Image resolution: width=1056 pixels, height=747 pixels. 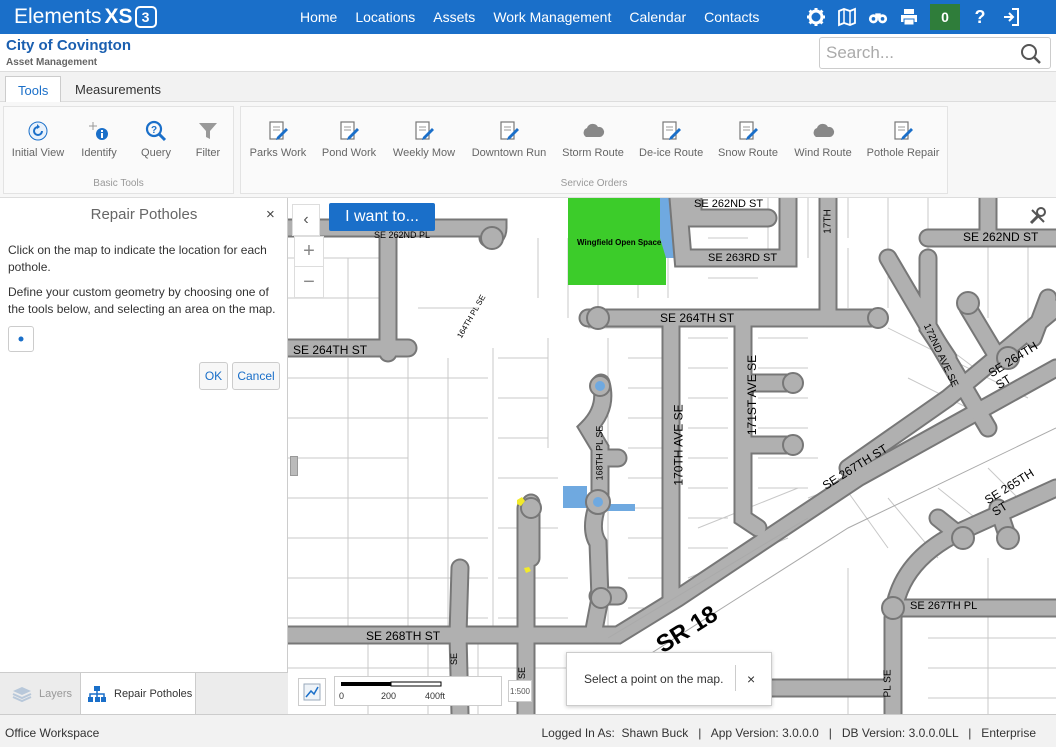 I want to click on zoom-in-button: +, so click(x=309, y=252).